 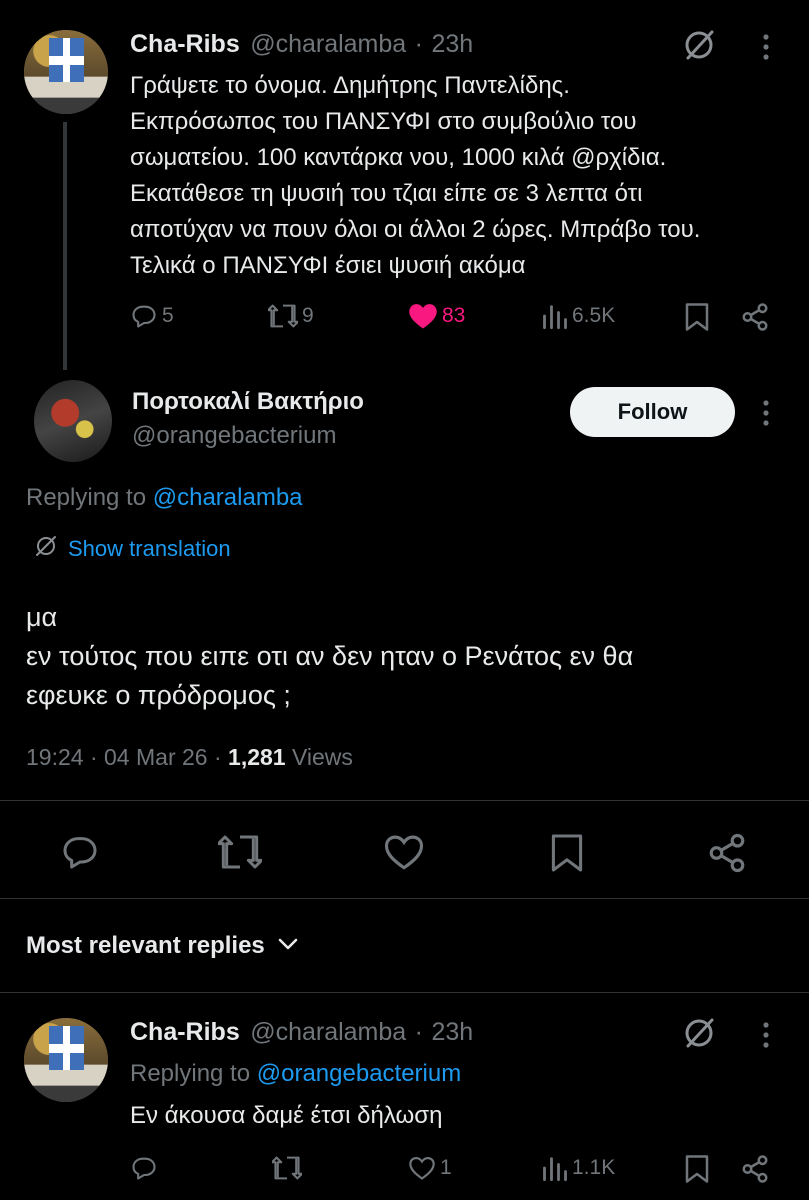 What do you see at coordinates (149, 548) in the screenshot?
I see `translation-label: Show translation` at bounding box center [149, 548].